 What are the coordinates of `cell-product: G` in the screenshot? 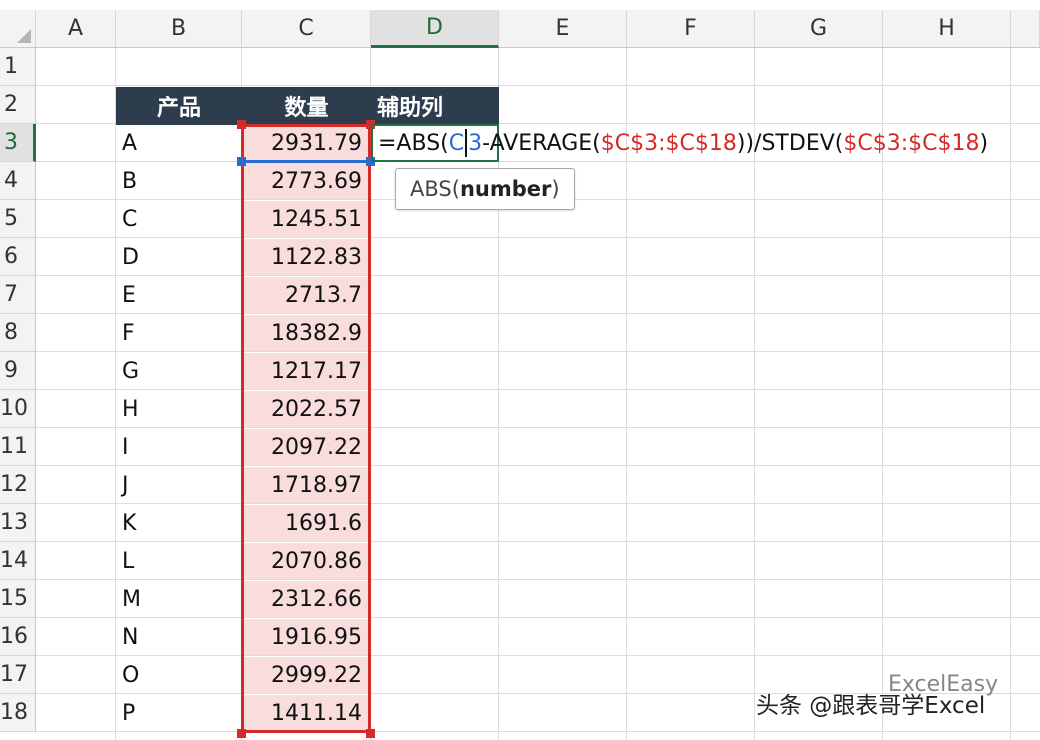 It's located at (179, 371).